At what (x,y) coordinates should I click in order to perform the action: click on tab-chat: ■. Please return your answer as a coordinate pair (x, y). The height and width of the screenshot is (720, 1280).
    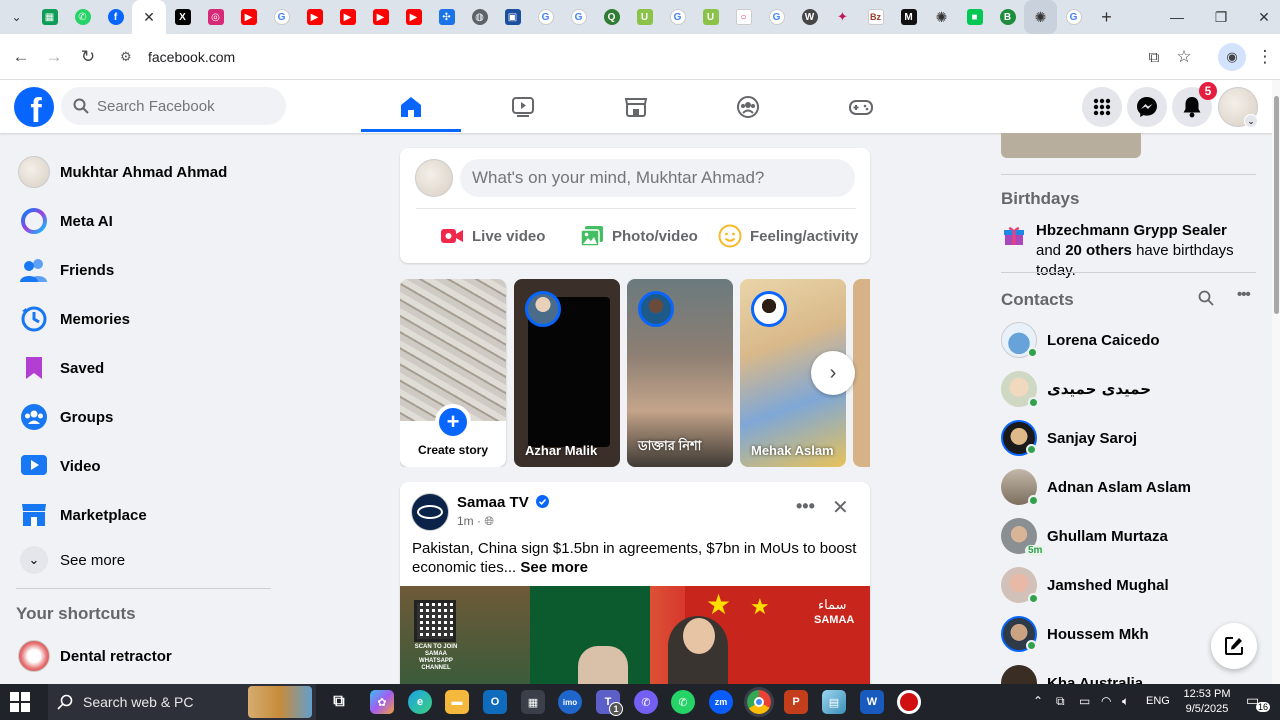
    Looking at the image, I should click on (974, 17).